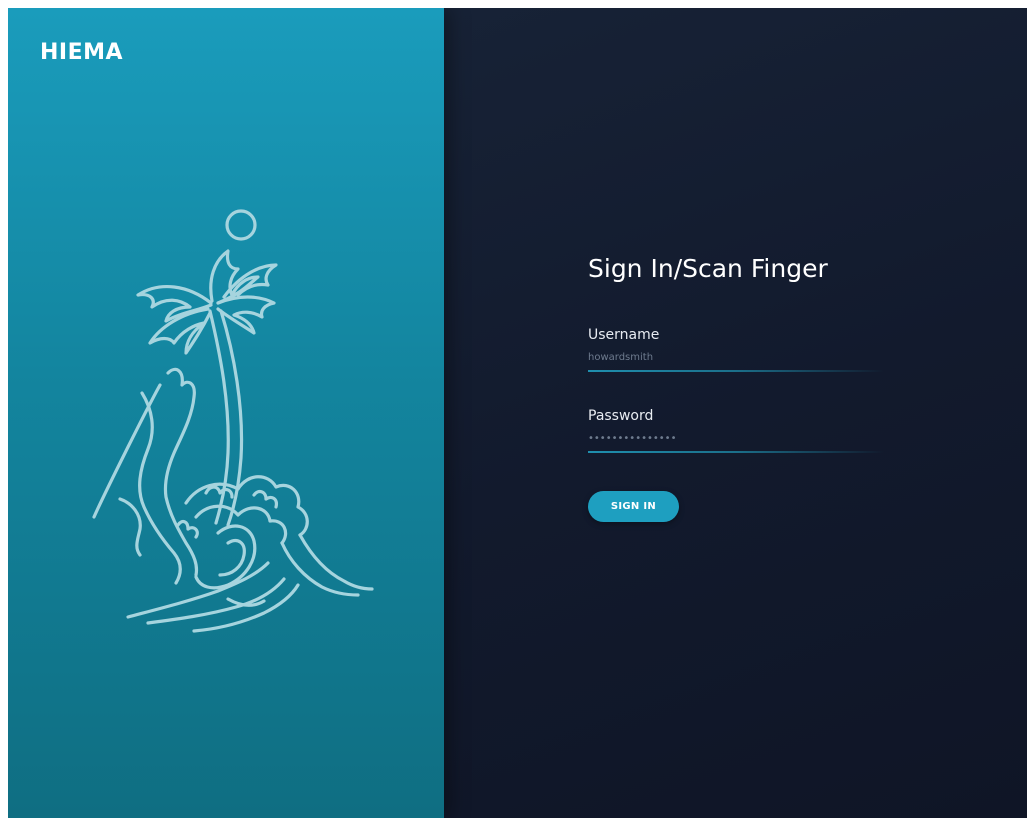 The height and width of the screenshot is (824, 1027). I want to click on wave-crest, so click(246, 506).